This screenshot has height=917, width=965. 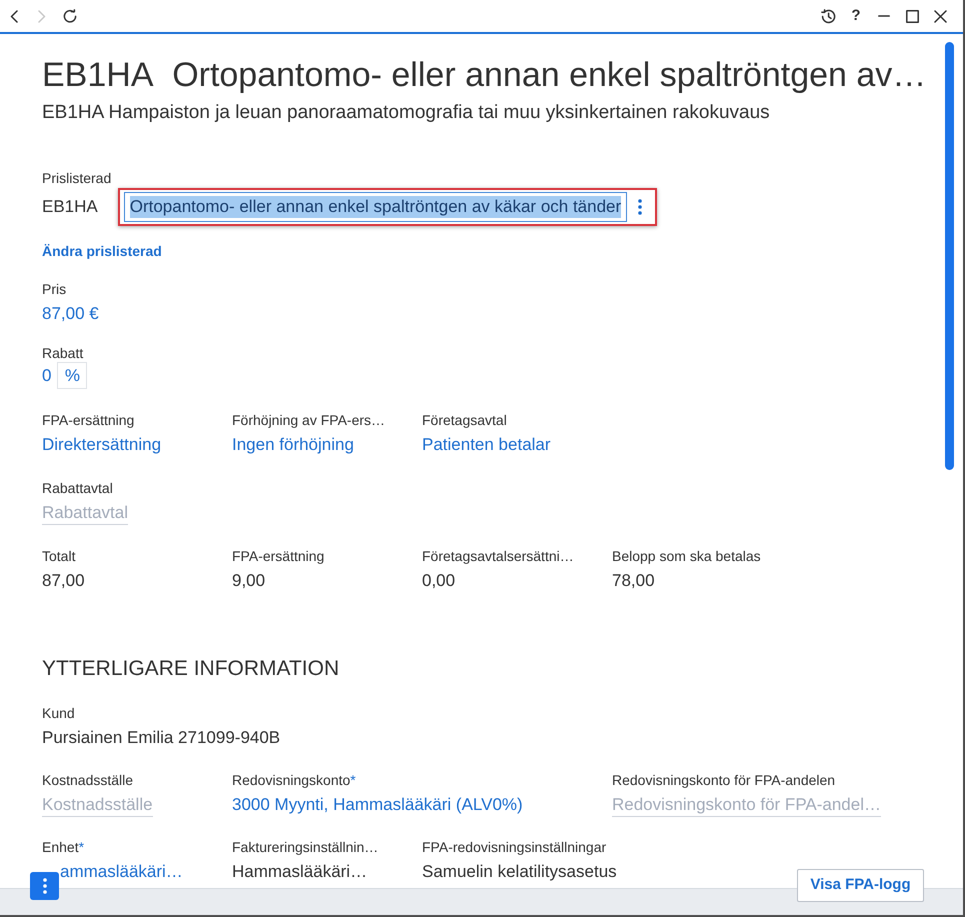 I want to click on history-button, so click(x=828, y=16).